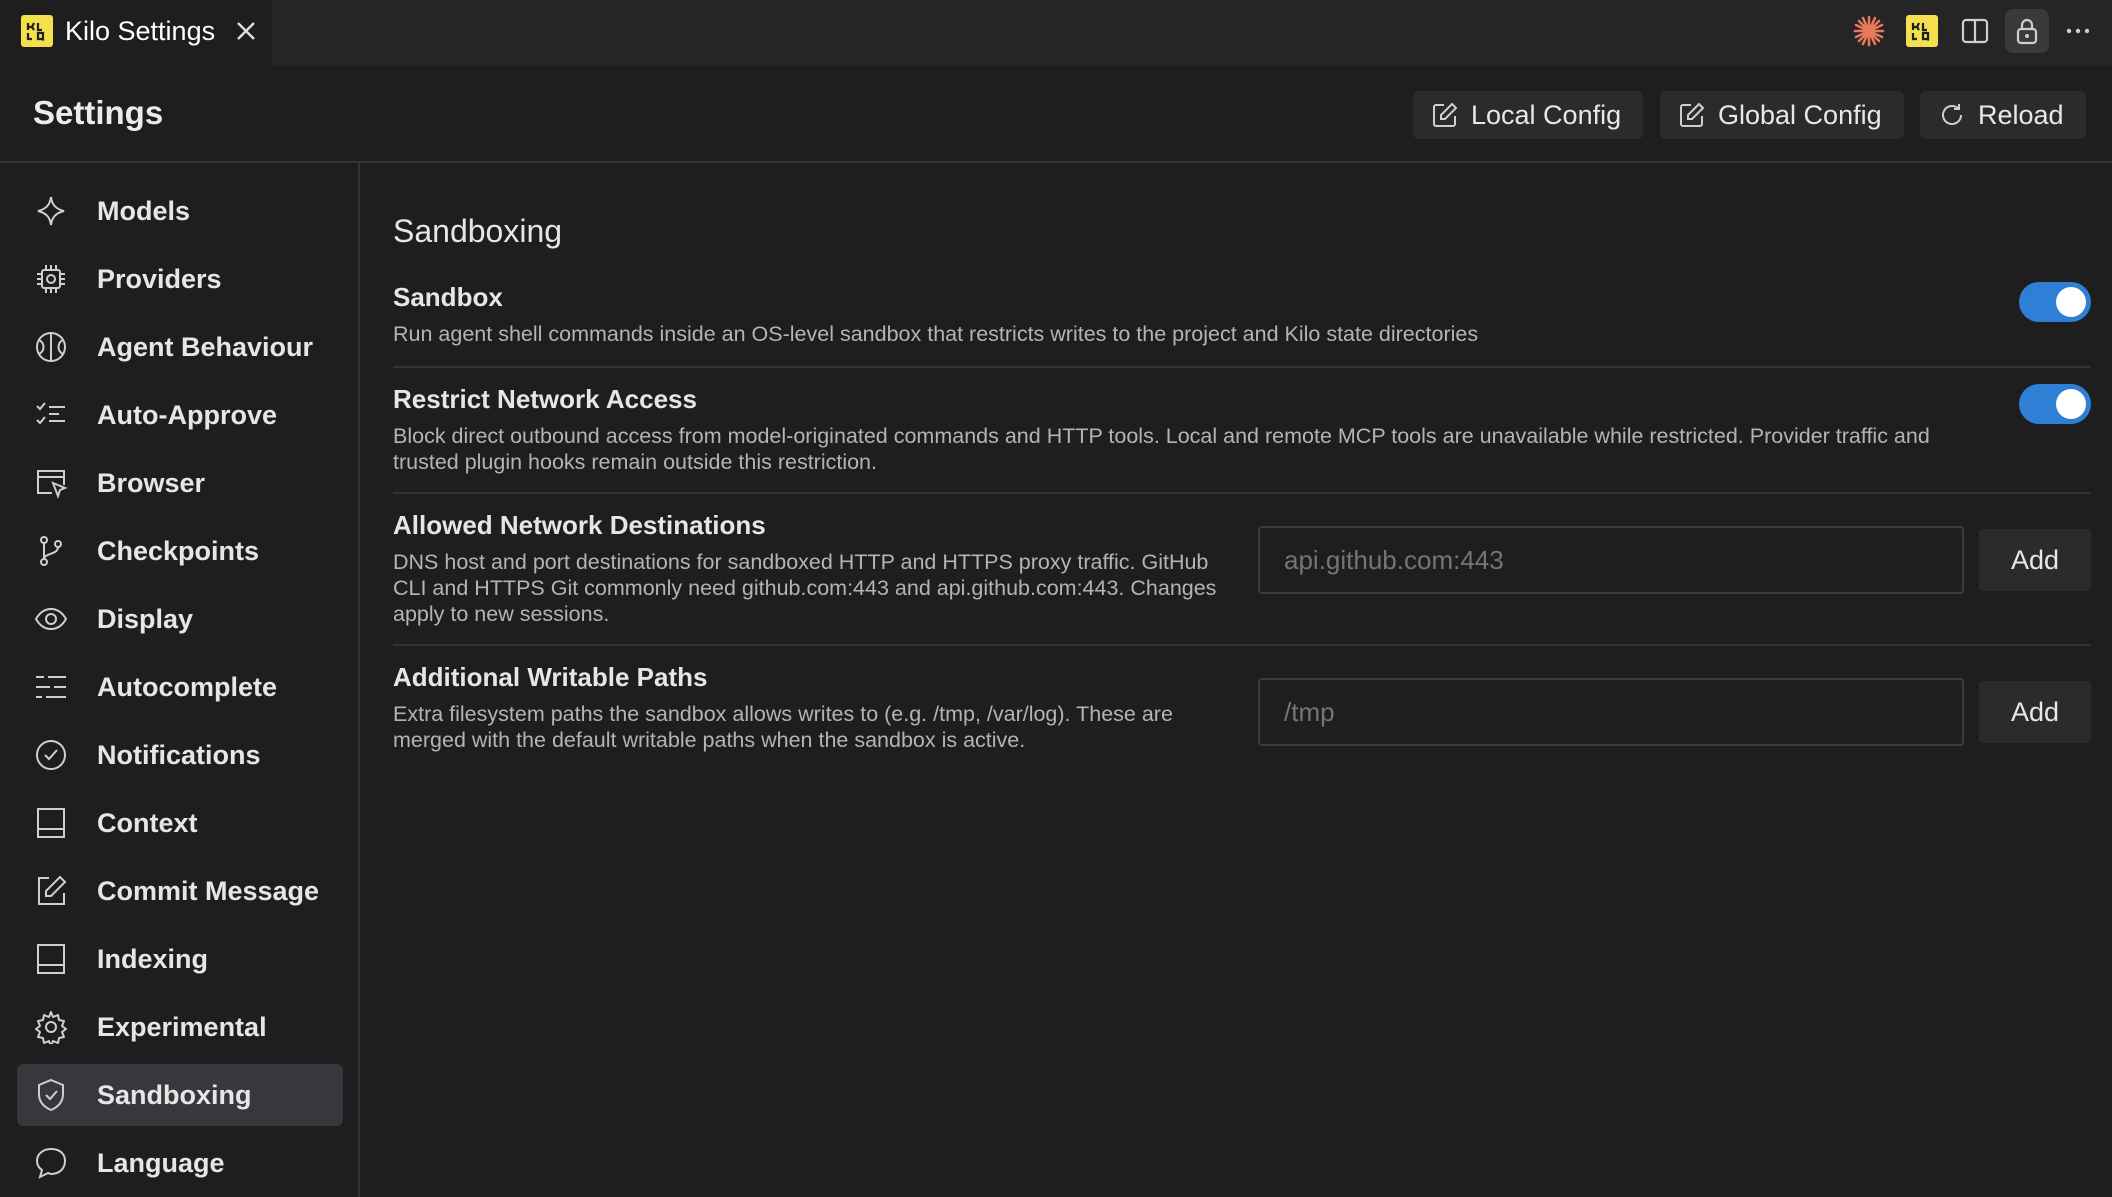 This screenshot has width=2112, height=1197. What do you see at coordinates (51, 755) in the screenshot?
I see `check-circle-icon` at bounding box center [51, 755].